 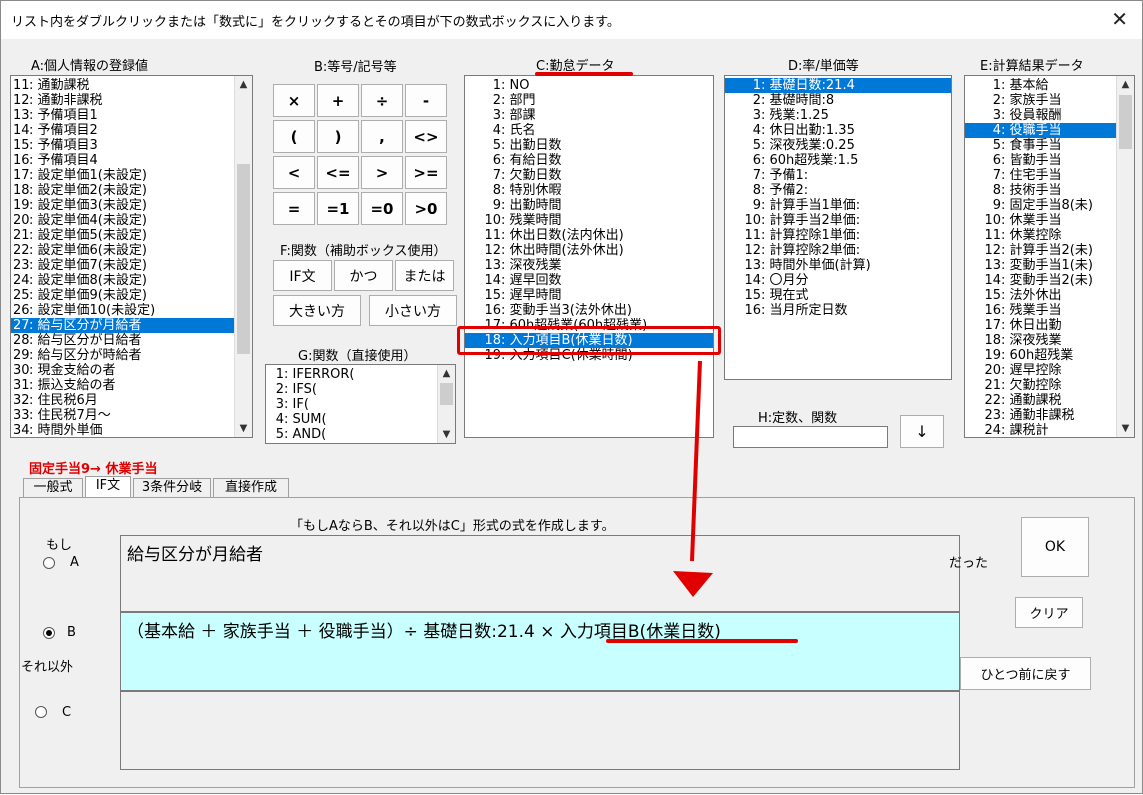 What do you see at coordinates (696, 461) in the screenshot?
I see `annotation-arrow-line` at bounding box center [696, 461].